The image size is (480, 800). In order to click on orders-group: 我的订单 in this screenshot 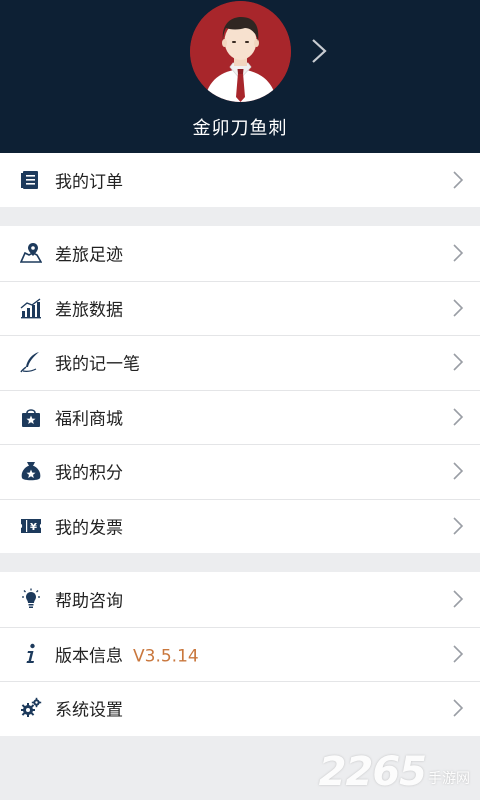, I will do `click(240, 180)`.